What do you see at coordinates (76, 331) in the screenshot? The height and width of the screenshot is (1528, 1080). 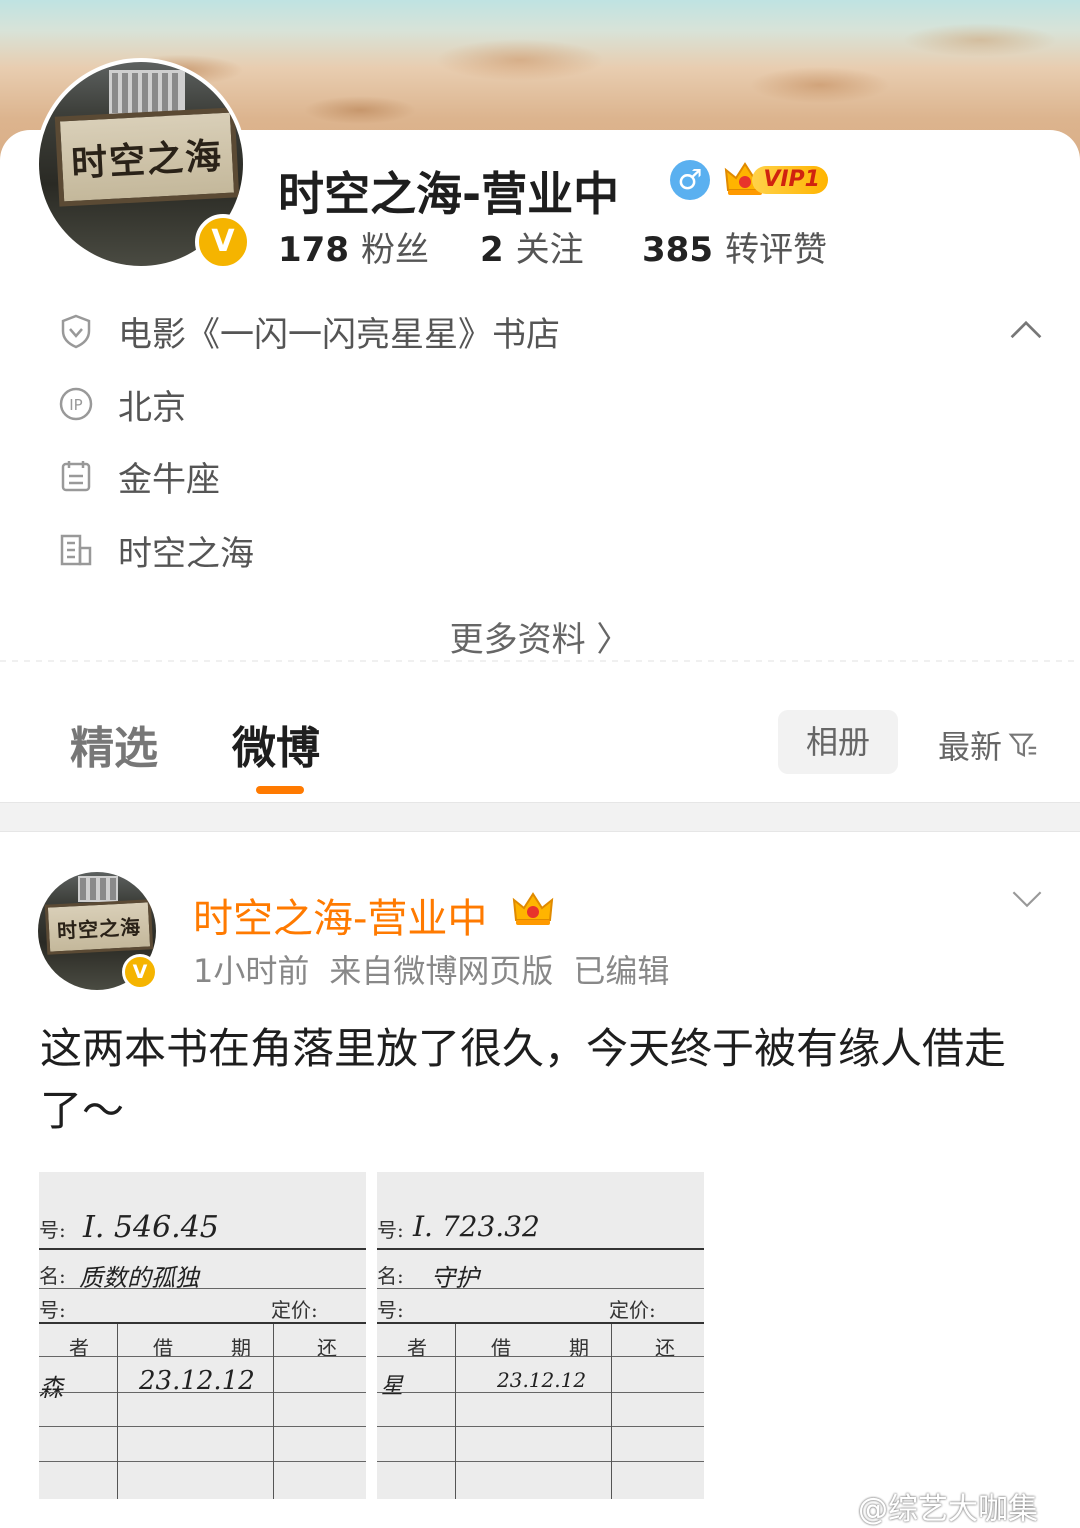 I see `shield-icon` at bounding box center [76, 331].